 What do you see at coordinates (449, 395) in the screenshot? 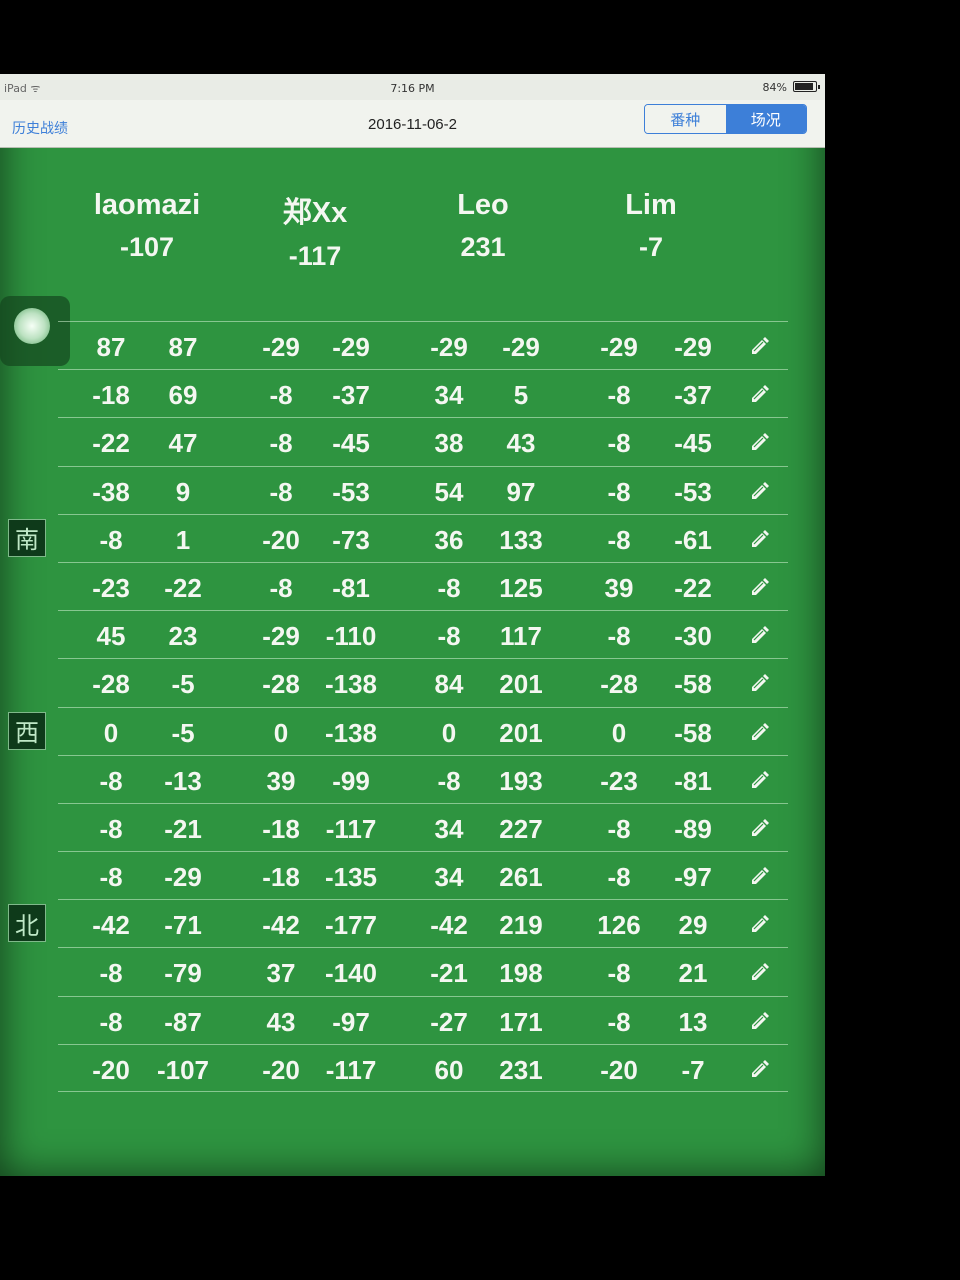
I see `round-score-cell: 34` at bounding box center [449, 395].